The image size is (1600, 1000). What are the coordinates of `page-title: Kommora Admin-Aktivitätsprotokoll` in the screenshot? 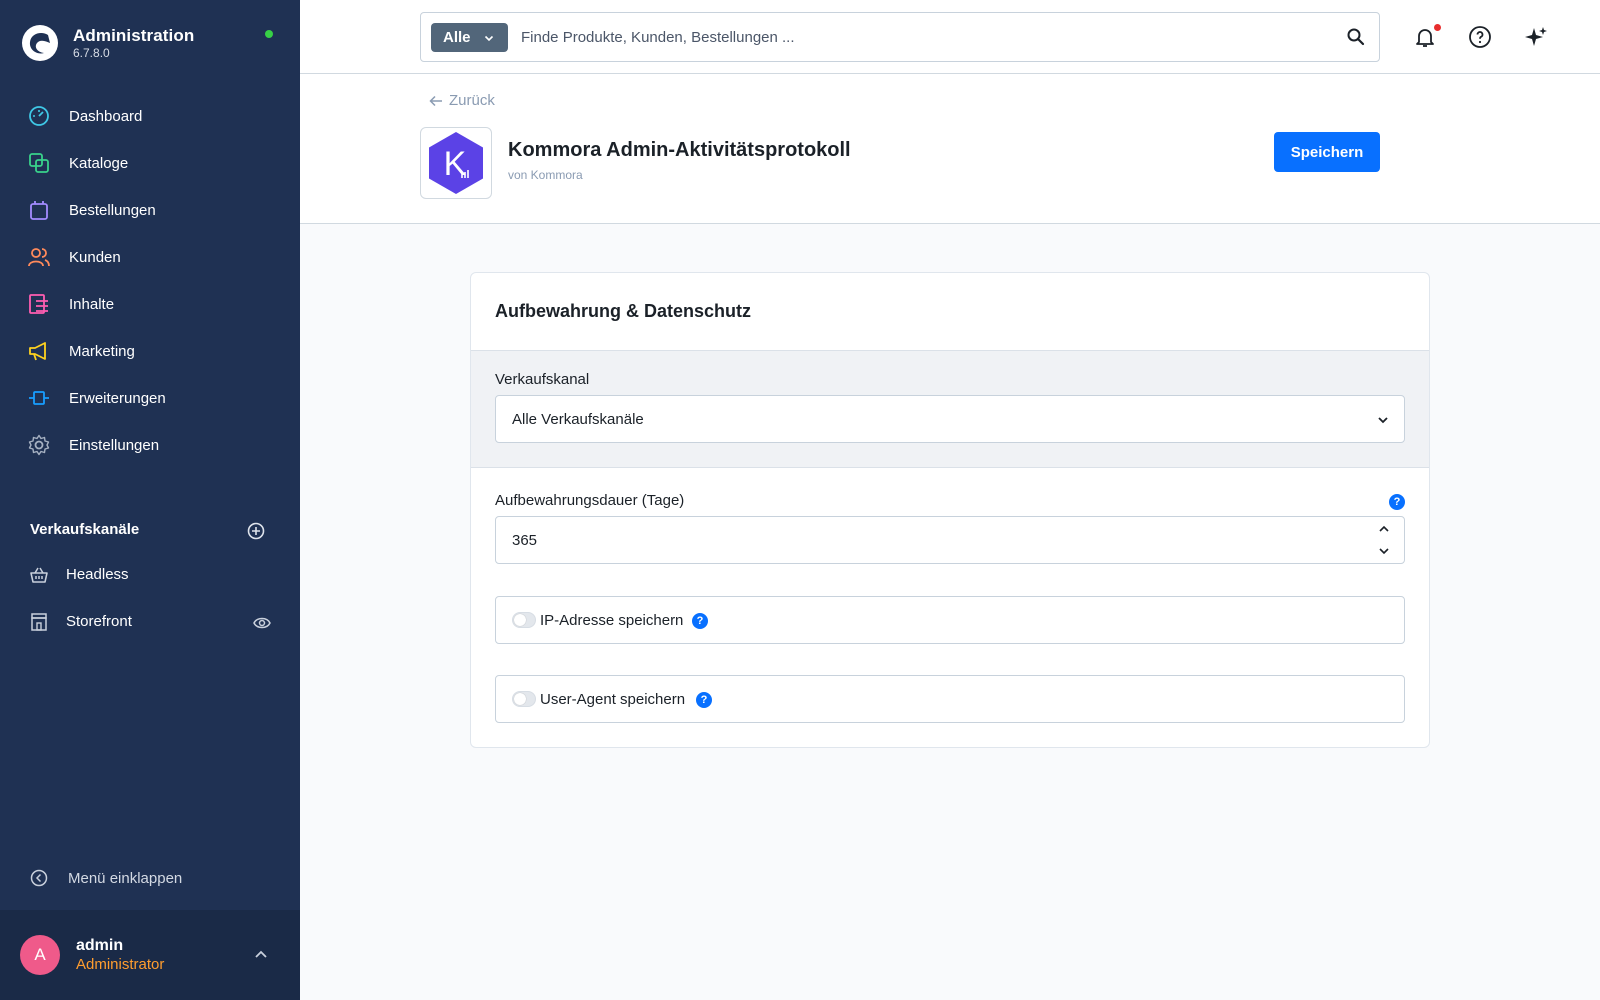 It's located at (679, 150).